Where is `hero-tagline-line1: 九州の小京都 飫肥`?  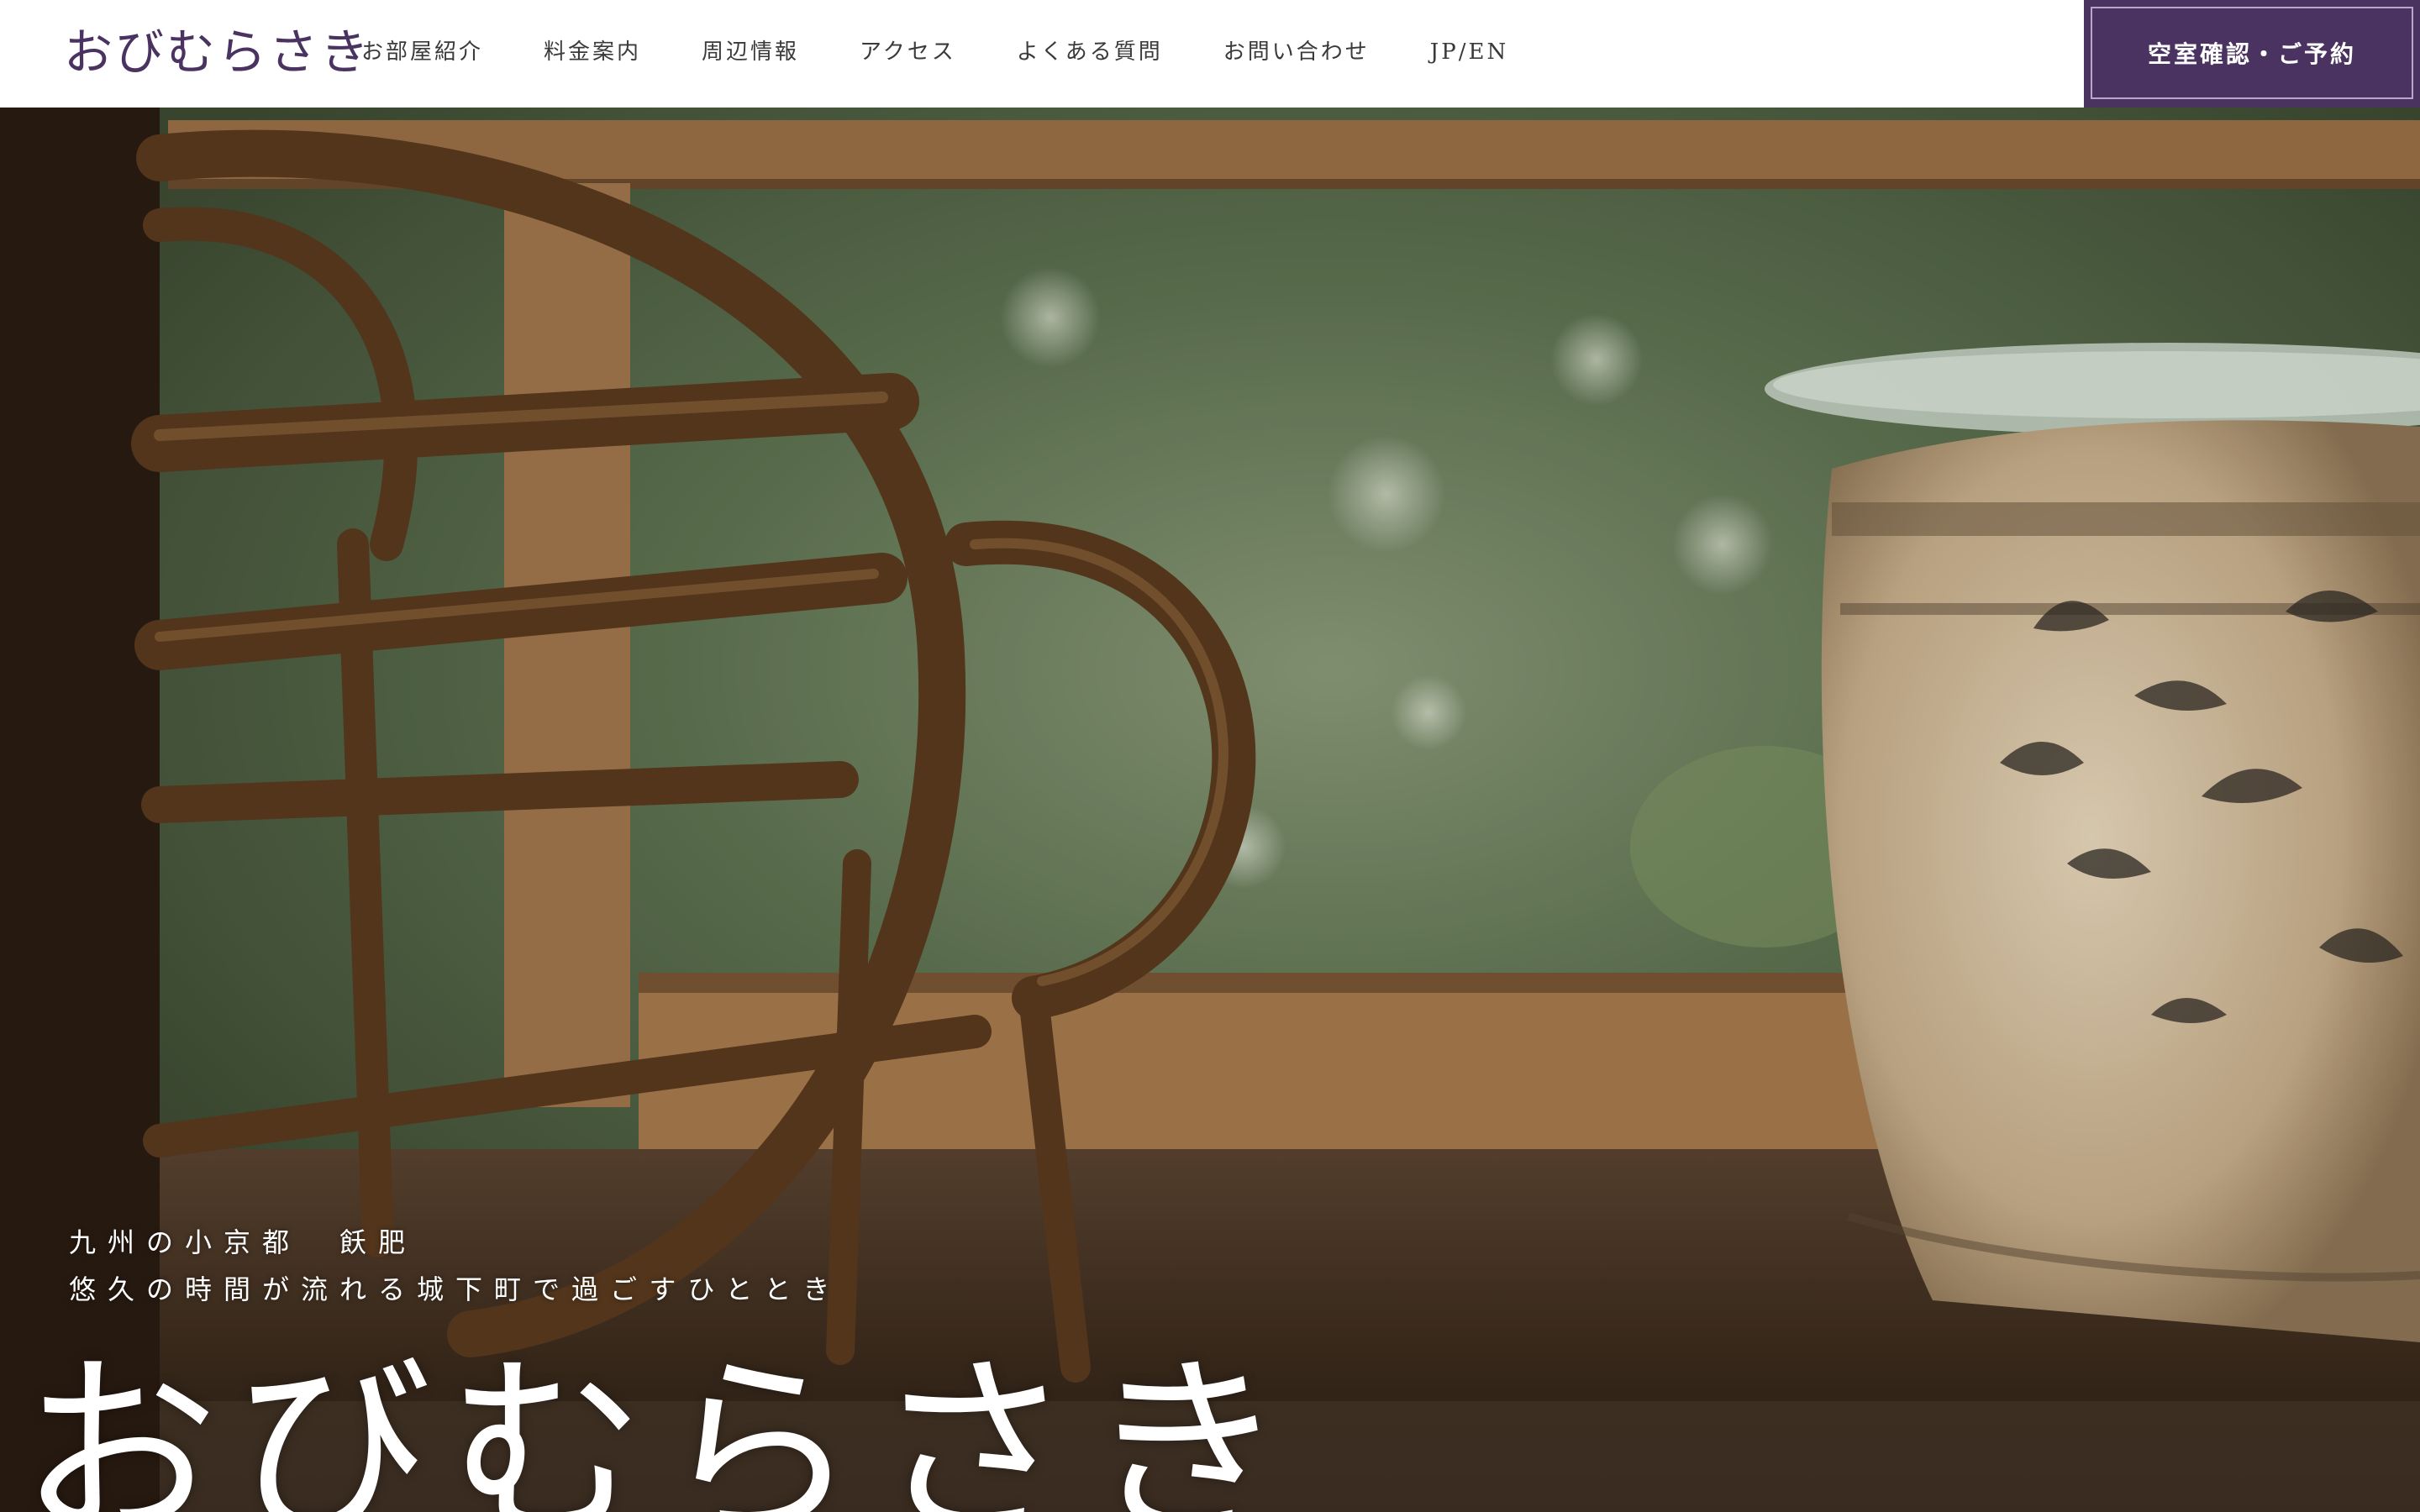
hero-tagline-line1: 九州の小京都 飫肥 is located at coordinates (243, 1242).